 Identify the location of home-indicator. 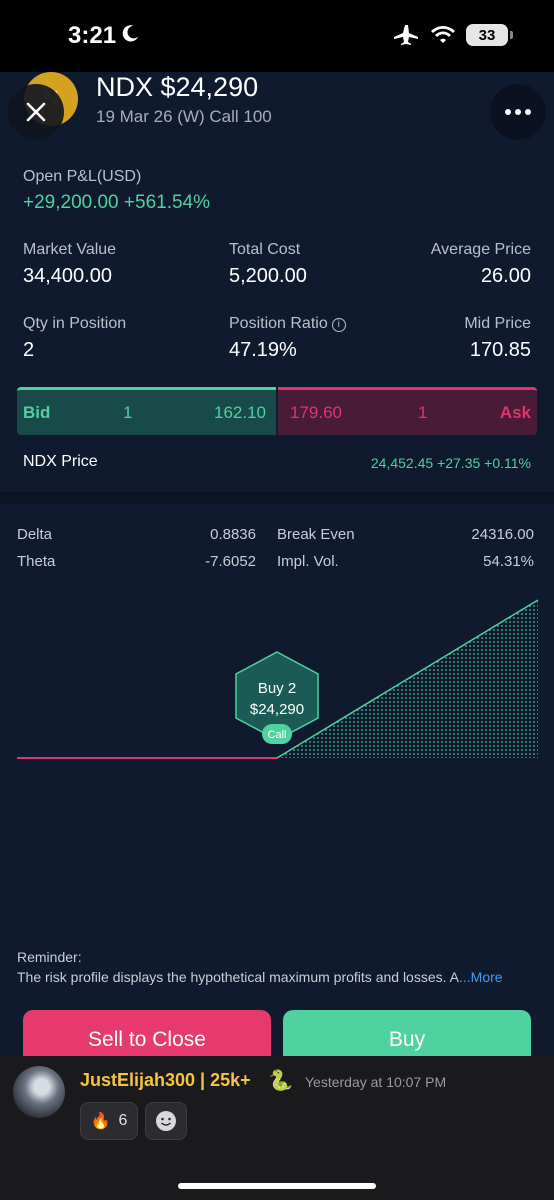
(277, 1186).